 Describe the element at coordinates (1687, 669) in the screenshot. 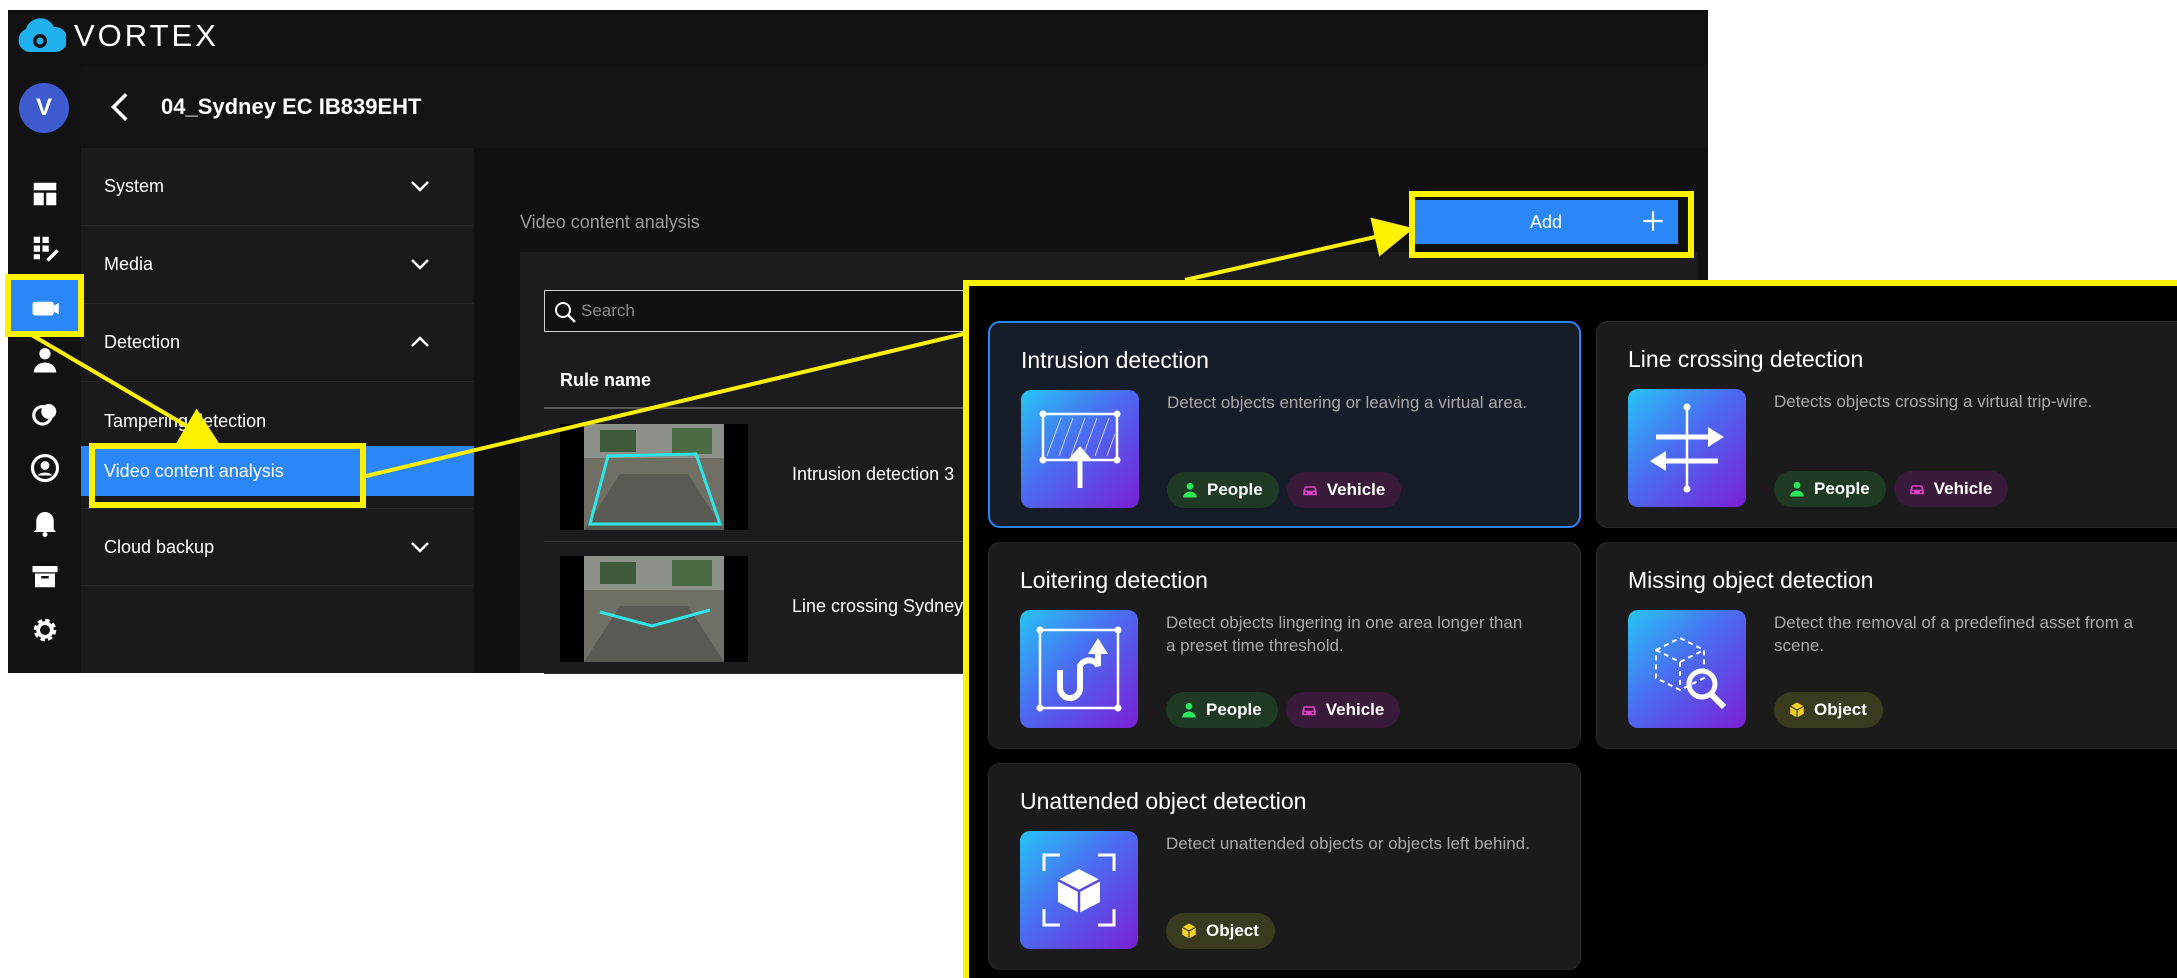

I see `missing-object-icon` at that location.